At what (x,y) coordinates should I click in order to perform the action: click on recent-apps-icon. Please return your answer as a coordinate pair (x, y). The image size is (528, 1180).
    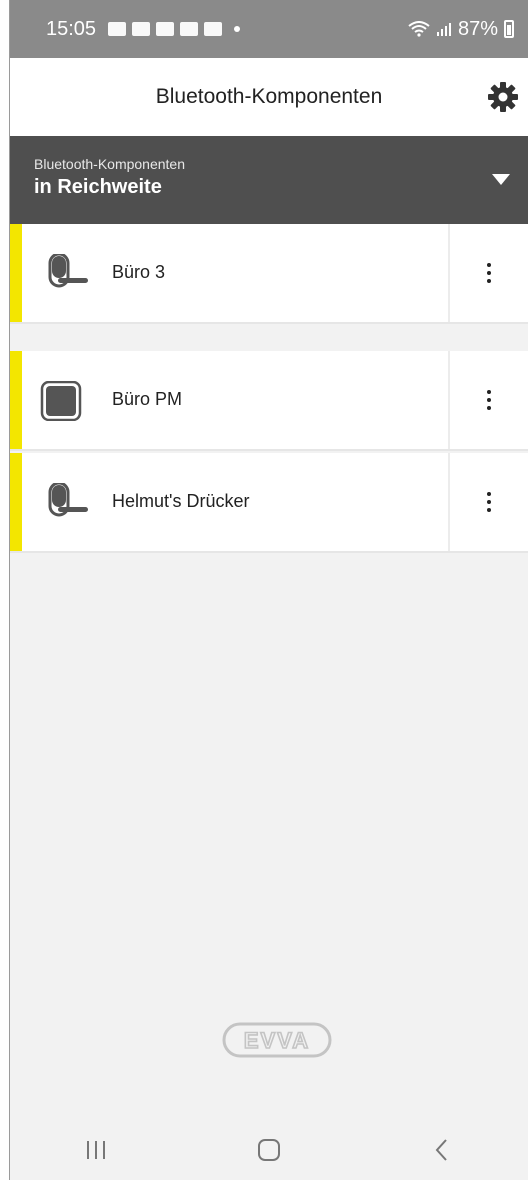
    Looking at the image, I should click on (96, 1150).